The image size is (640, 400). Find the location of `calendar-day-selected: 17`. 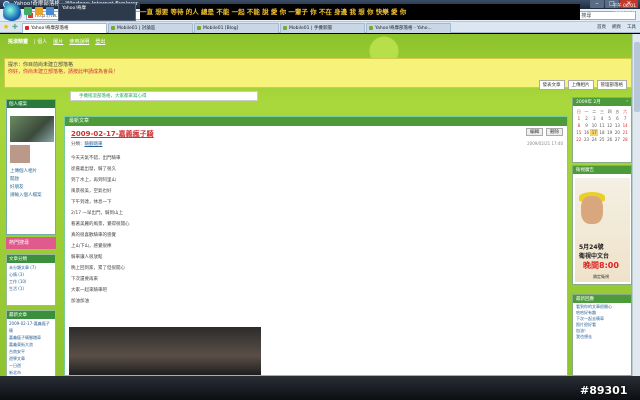

calendar-day-selected: 17 is located at coordinates (594, 132).